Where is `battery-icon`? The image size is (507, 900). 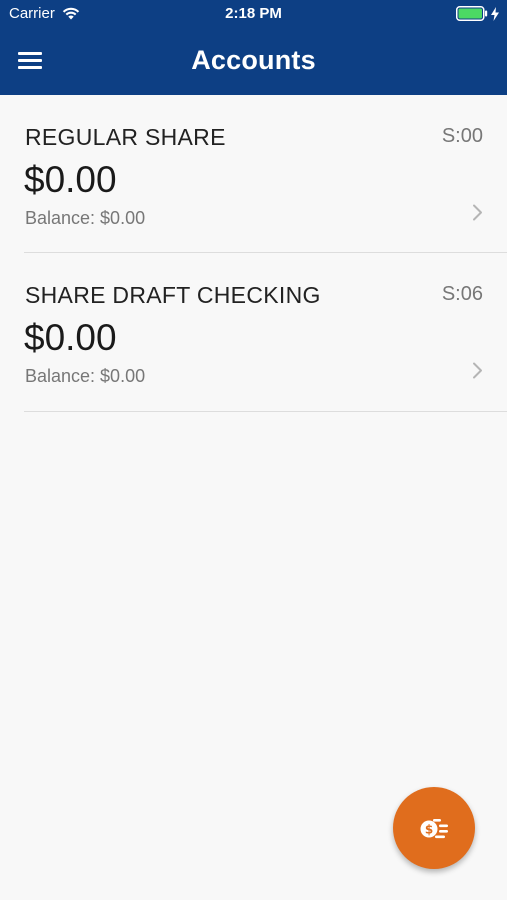 battery-icon is located at coordinates (472, 13).